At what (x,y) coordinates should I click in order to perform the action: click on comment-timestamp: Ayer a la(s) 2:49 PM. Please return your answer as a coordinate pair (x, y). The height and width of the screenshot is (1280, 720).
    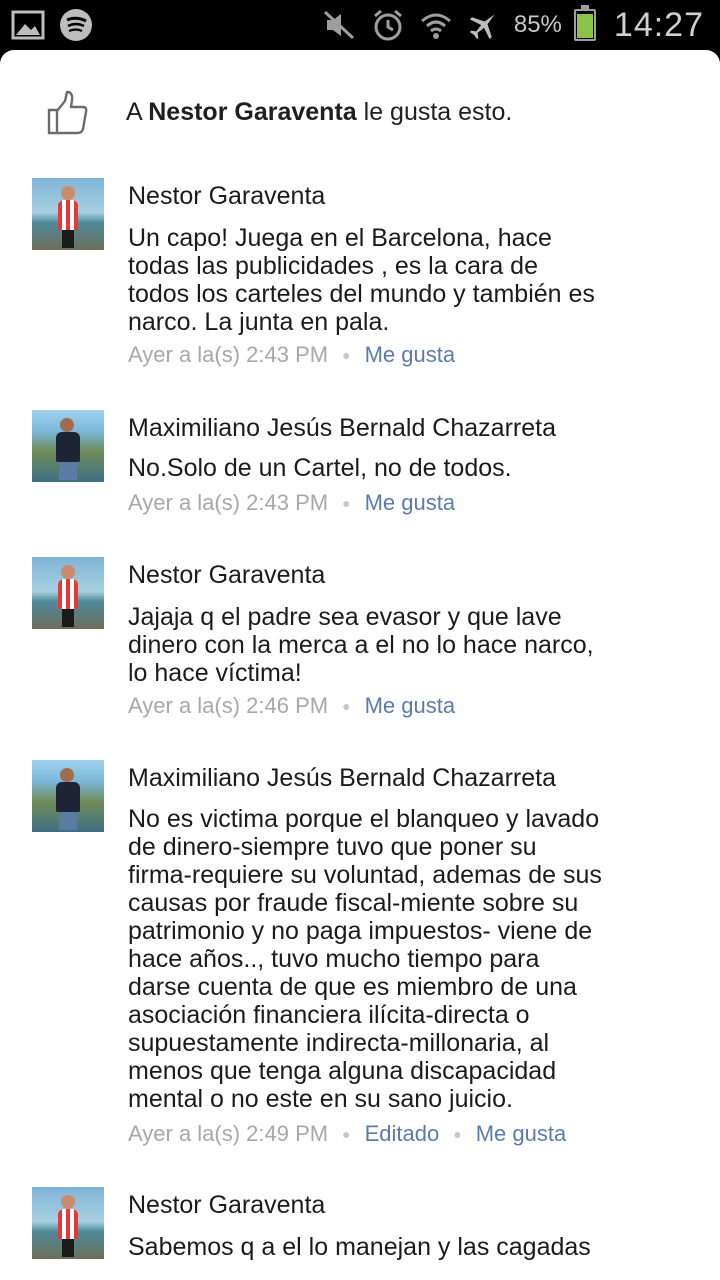
    Looking at the image, I should click on (228, 1133).